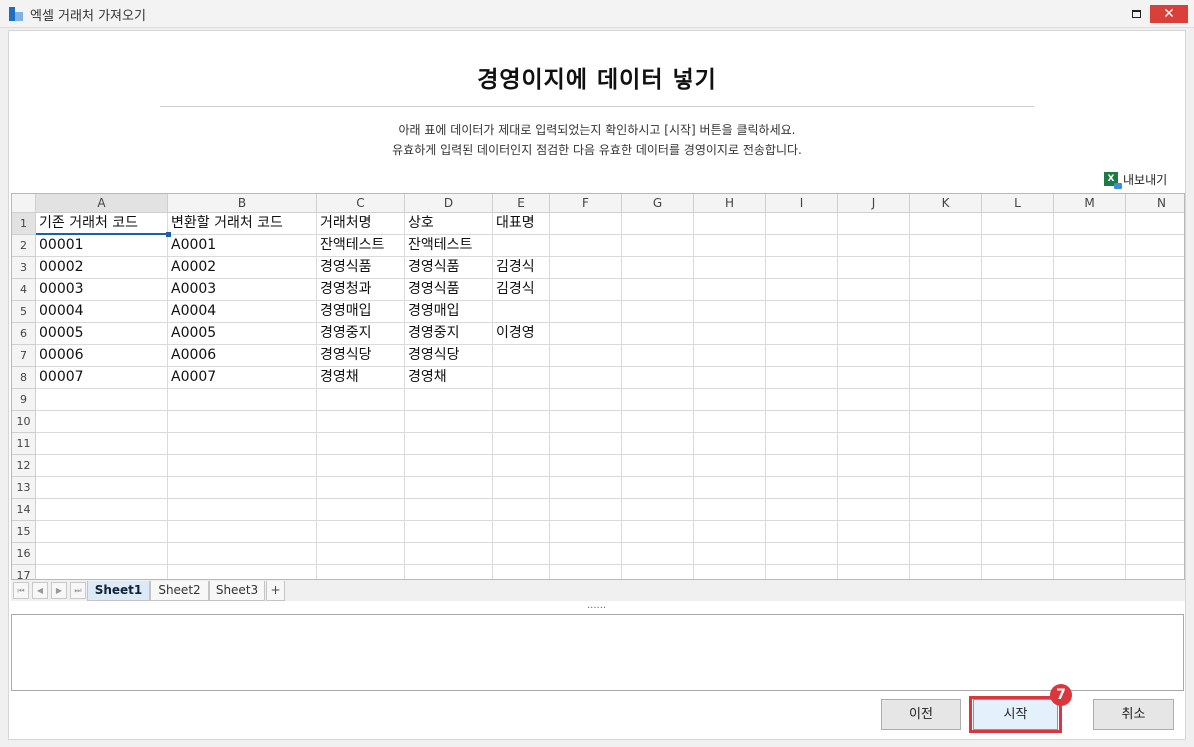 This screenshot has height=747, width=1194. I want to click on cell-h12, so click(730, 466).